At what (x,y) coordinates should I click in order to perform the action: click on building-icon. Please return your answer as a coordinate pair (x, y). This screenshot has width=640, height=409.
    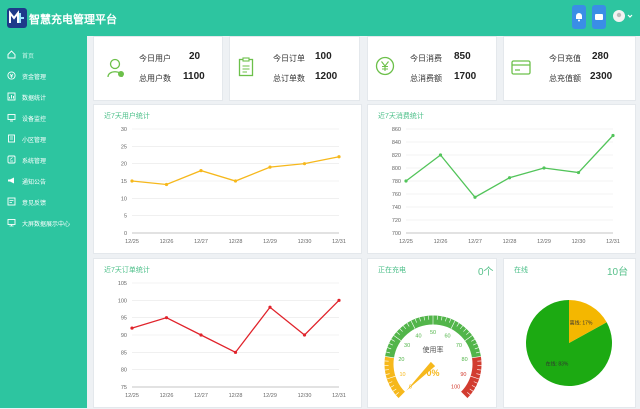
    Looking at the image, I should click on (11, 138).